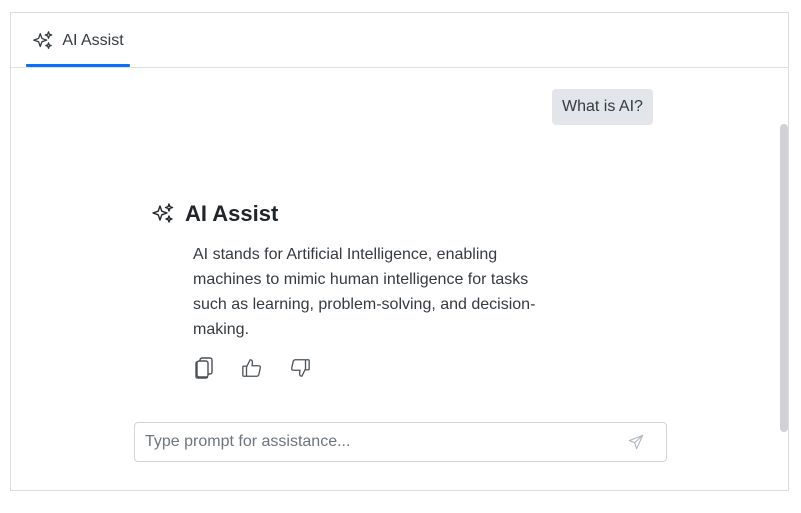 This screenshot has width=801, height=513. What do you see at coordinates (78, 65) in the screenshot?
I see `active-tab-indicator` at bounding box center [78, 65].